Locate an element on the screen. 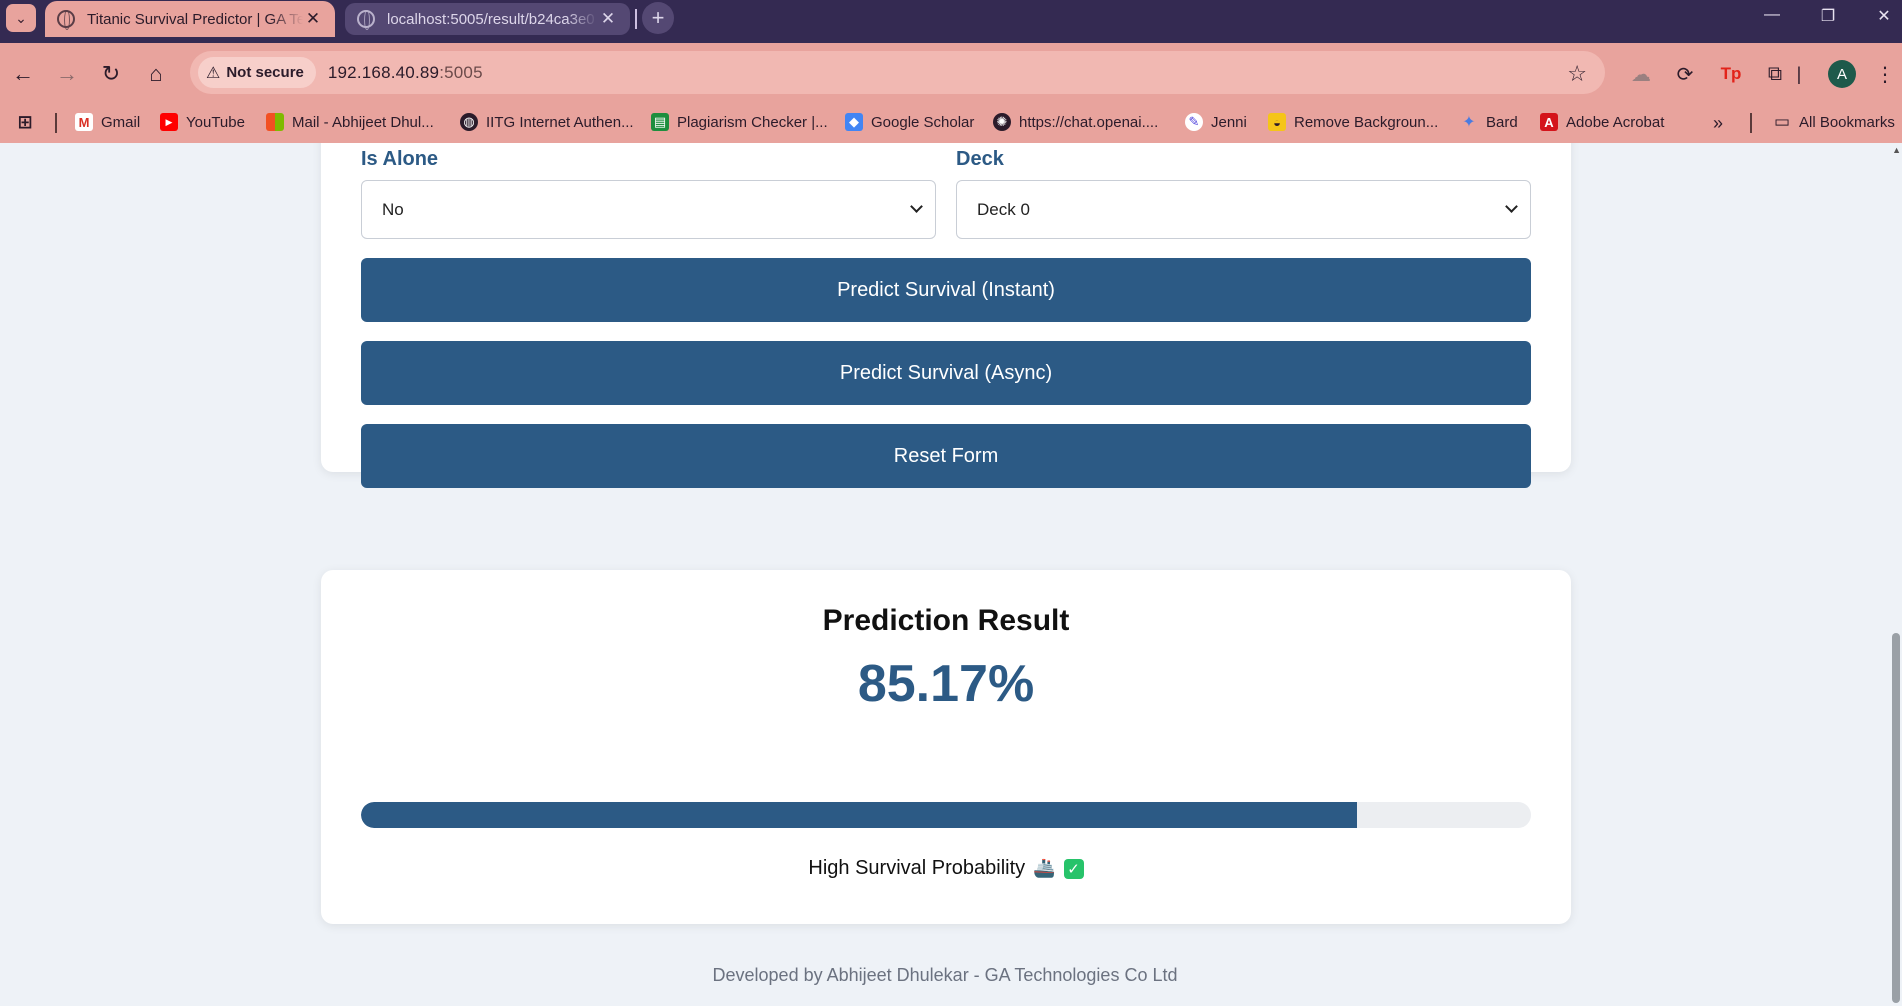  scholar-icon: ◆ is located at coordinates (854, 122).